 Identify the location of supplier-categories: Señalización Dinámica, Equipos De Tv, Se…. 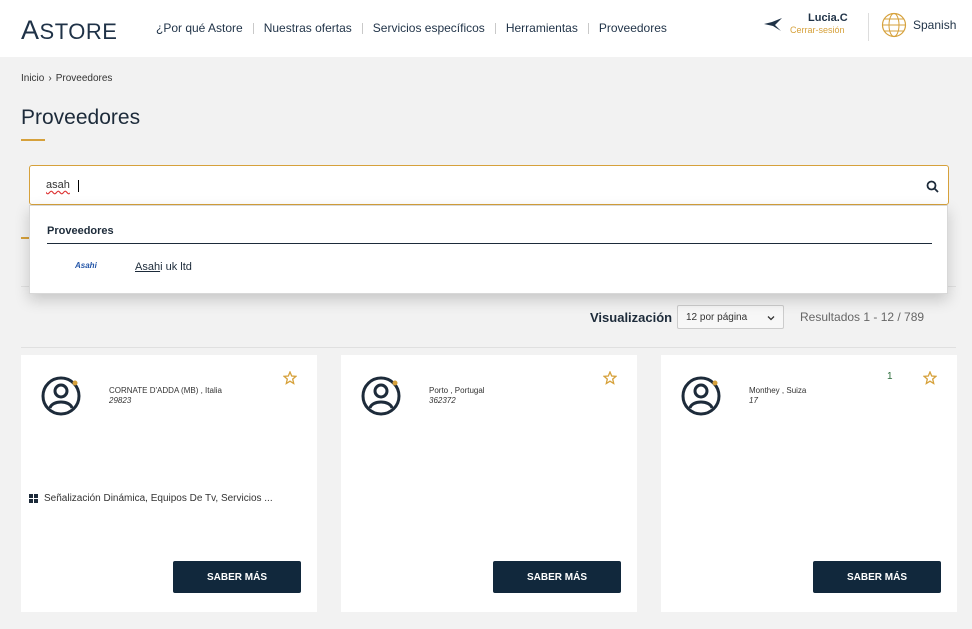
(151, 498).